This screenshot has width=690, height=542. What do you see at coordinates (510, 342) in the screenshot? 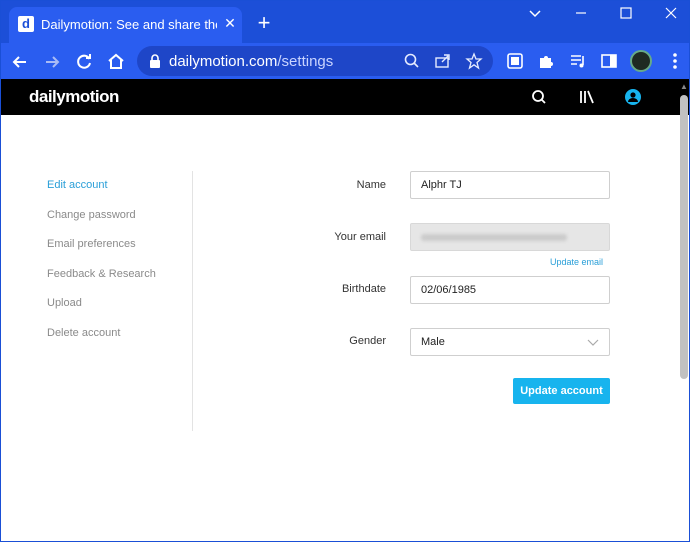
I see `gender-select: Male` at bounding box center [510, 342].